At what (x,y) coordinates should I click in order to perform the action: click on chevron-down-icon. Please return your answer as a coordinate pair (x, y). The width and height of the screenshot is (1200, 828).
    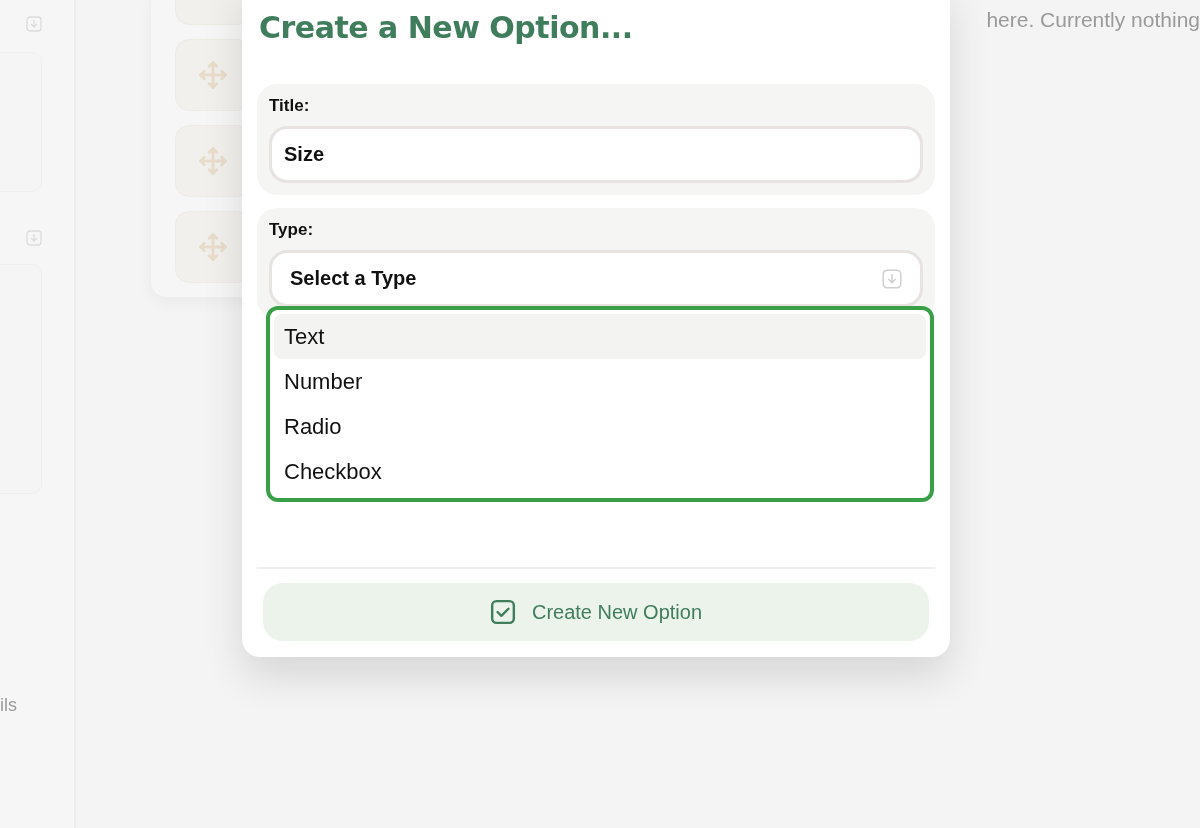
    Looking at the image, I should click on (892, 278).